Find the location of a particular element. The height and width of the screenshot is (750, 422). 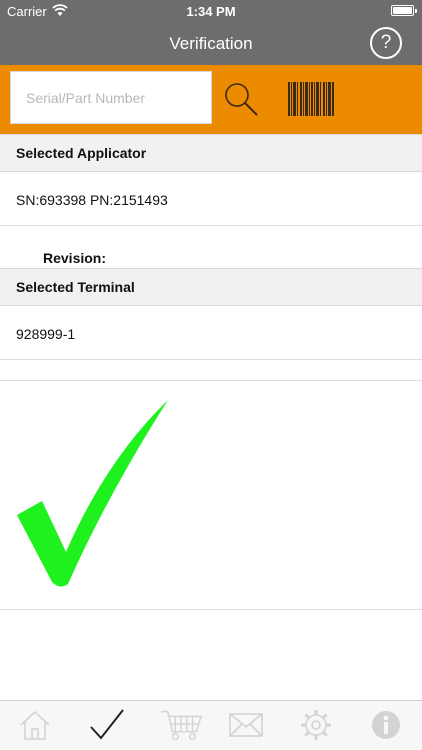

selected-terminal-header: Selected Terminal is located at coordinates (211, 287).